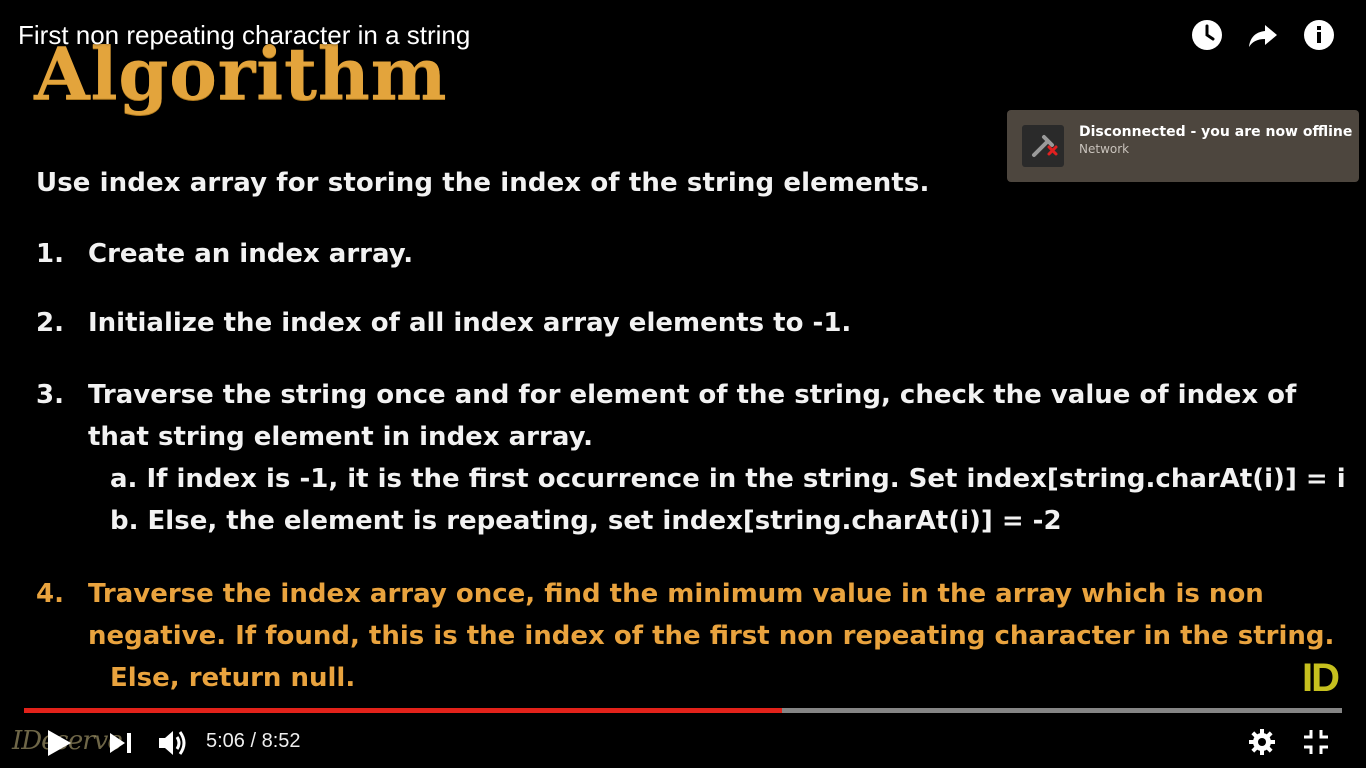 The width and height of the screenshot is (1366, 768). Describe the element at coordinates (233, 678) in the screenshot. I see `step-text-line-3: Else, return null.` at that location.